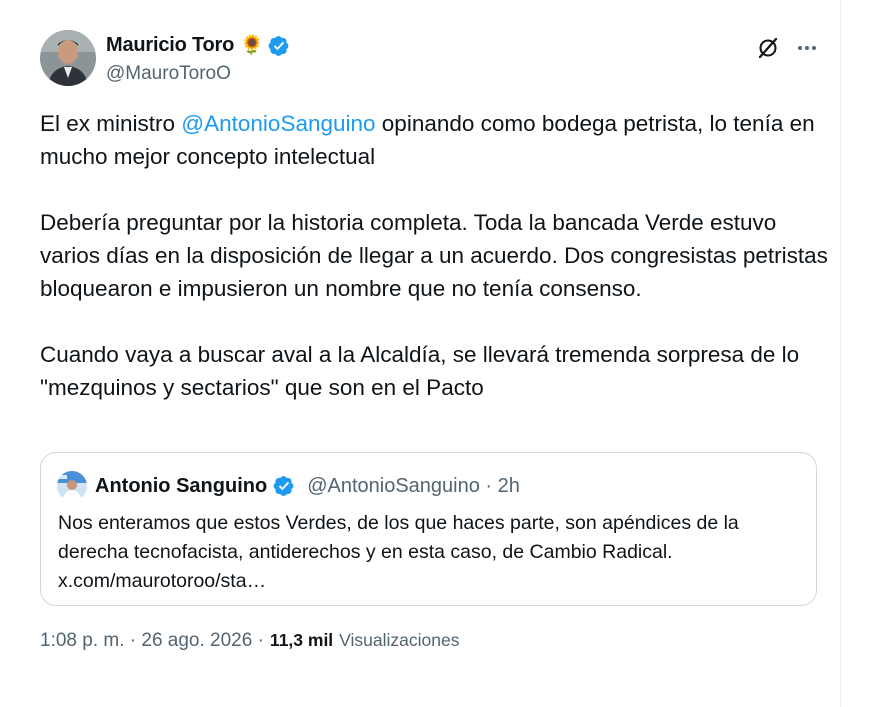 This screenshot has height=707, width=884. What do you see at coordinates (170, 45) in the screenshot?
I see `author-display-name: Mauricio Toro` at bounding box center [170, 45].